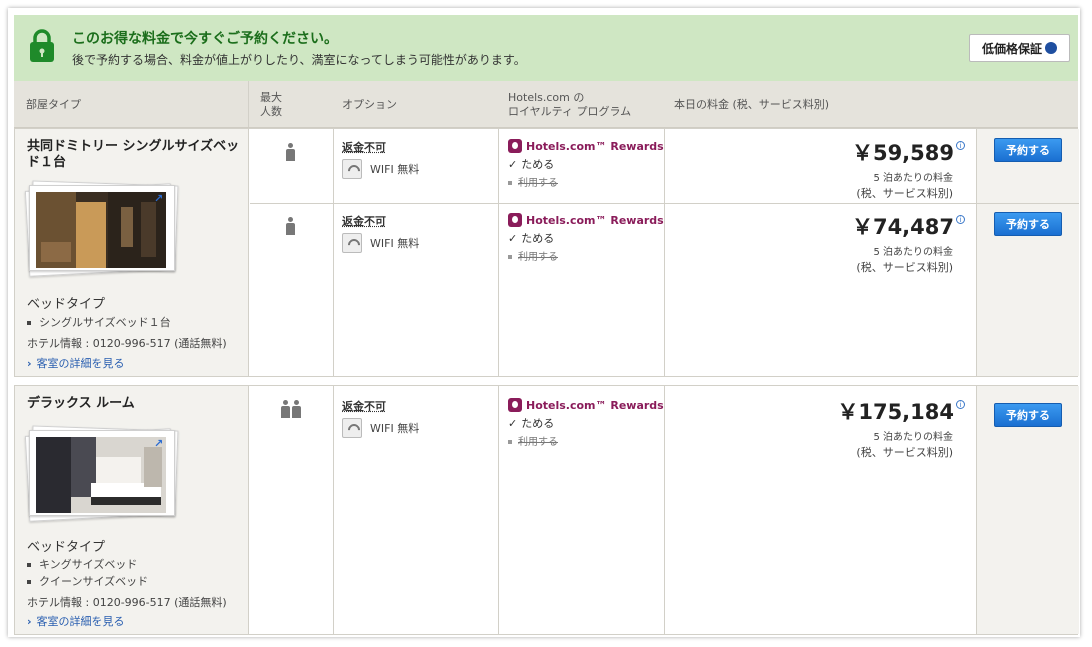 The image size is (1092, 647). I want to click on header-room-type: 部屋タイプ, so click(53, 104).